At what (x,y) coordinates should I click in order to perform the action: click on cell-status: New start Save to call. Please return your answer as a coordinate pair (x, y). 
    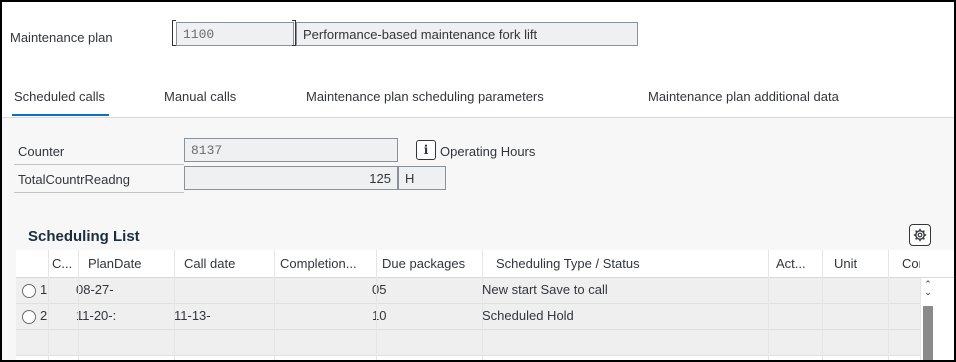
    Looking at the image, I should click on (545, 289).